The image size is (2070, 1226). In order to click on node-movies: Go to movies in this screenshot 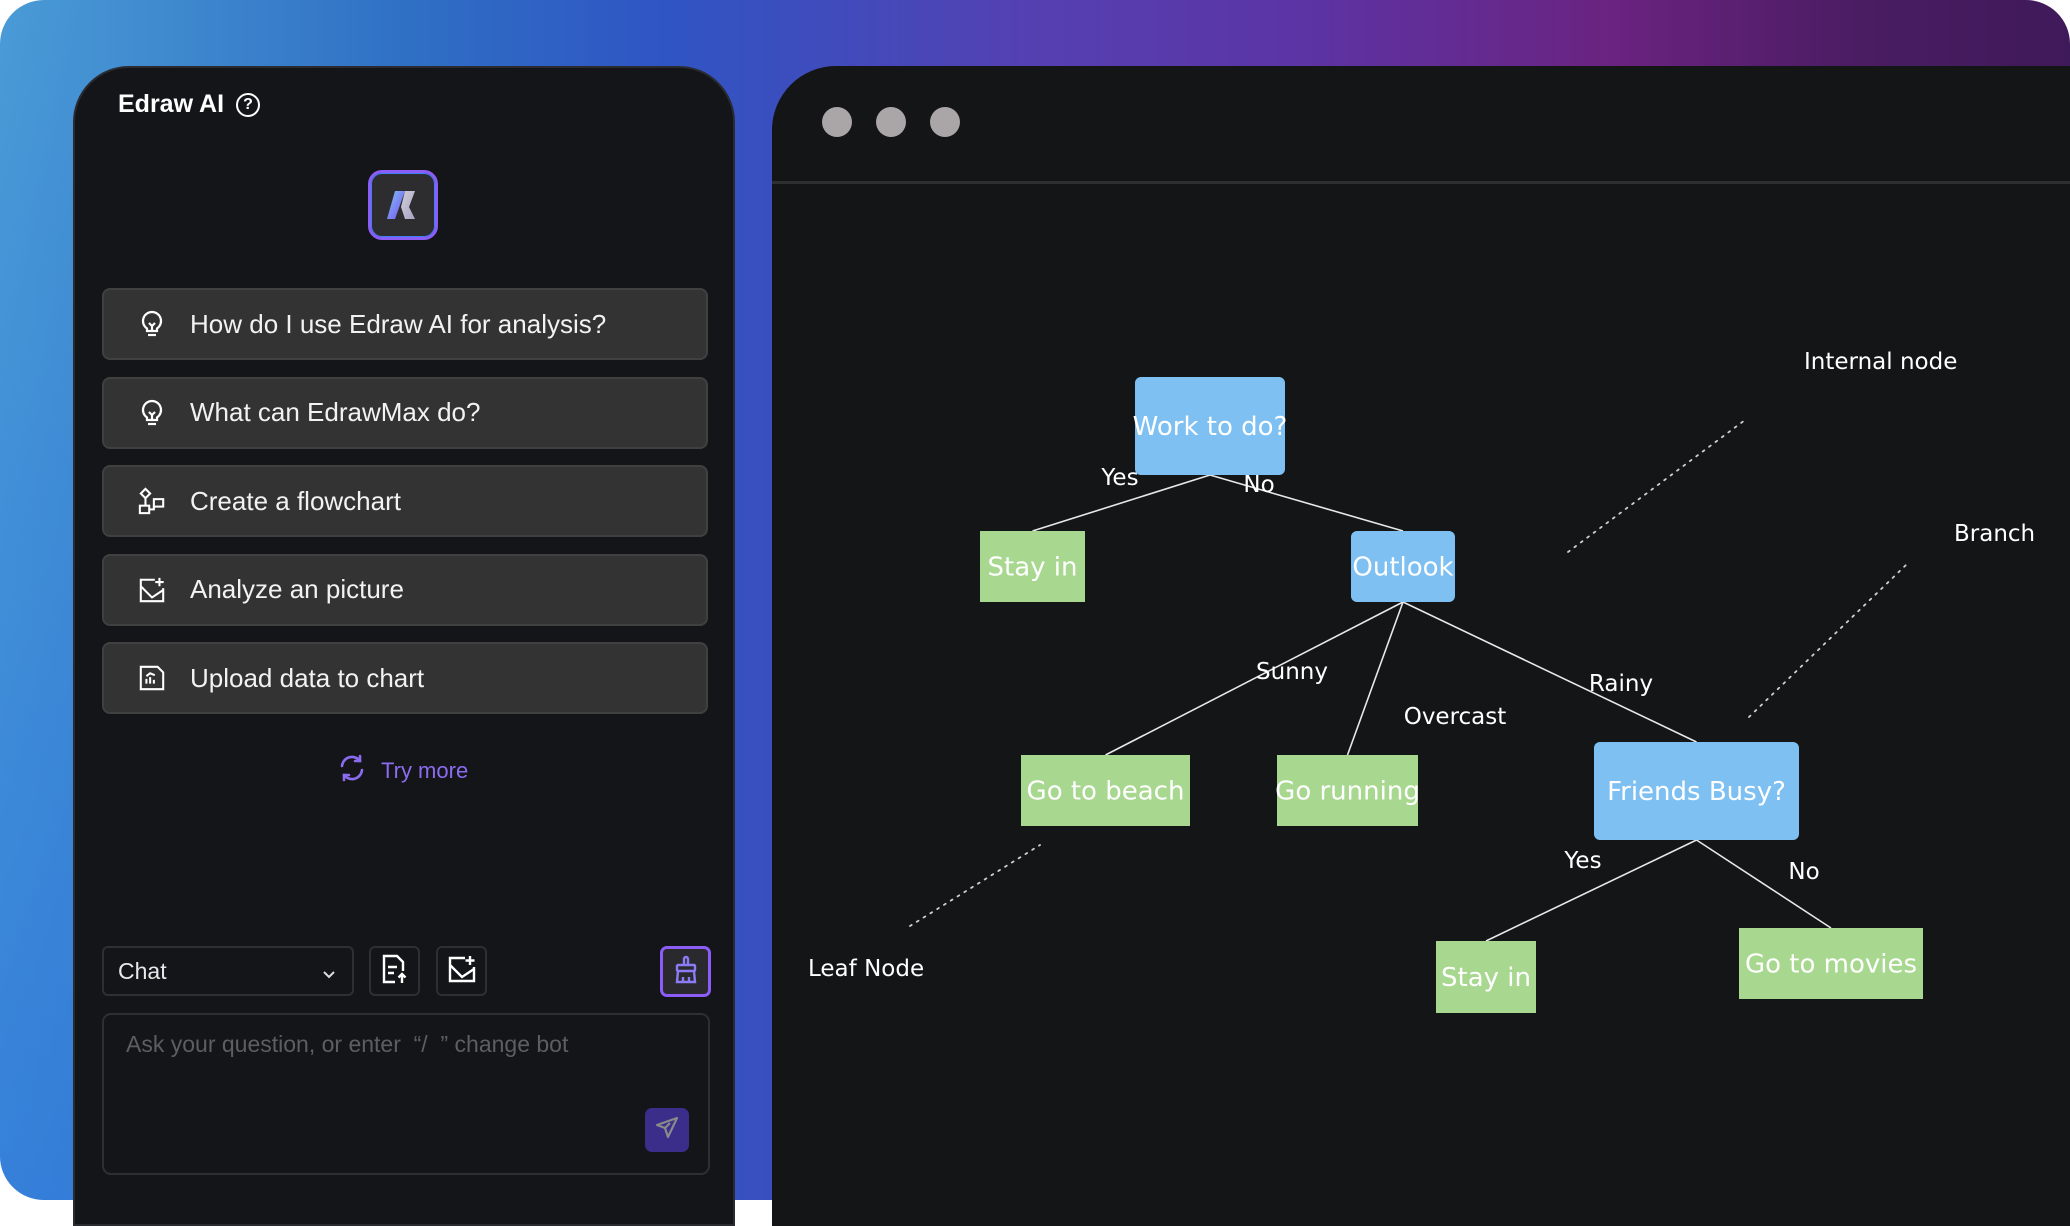, I will do `click(1831, 963)`.